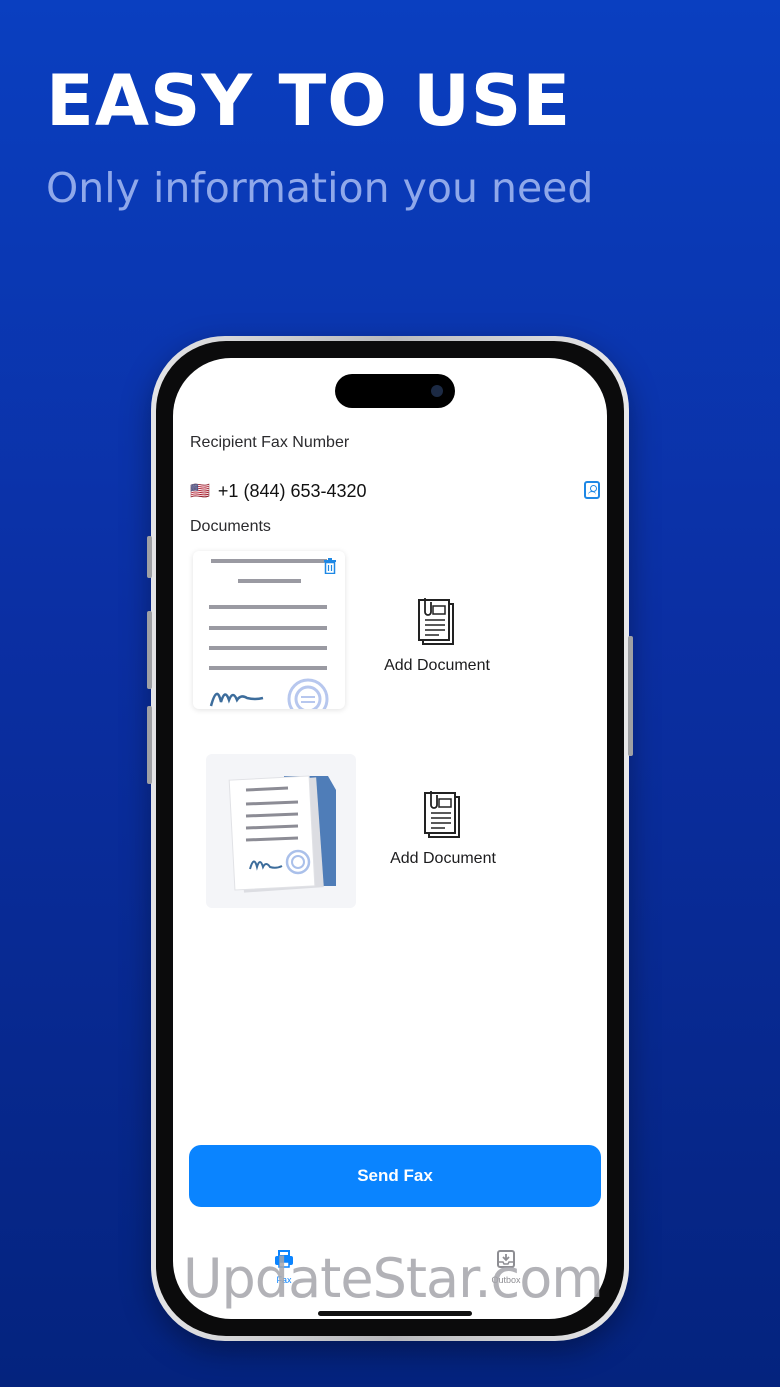  What do you see at coordinates (592, 490) in the screenshot?
I see `contacts-icon` at bounding box center [592, 490].